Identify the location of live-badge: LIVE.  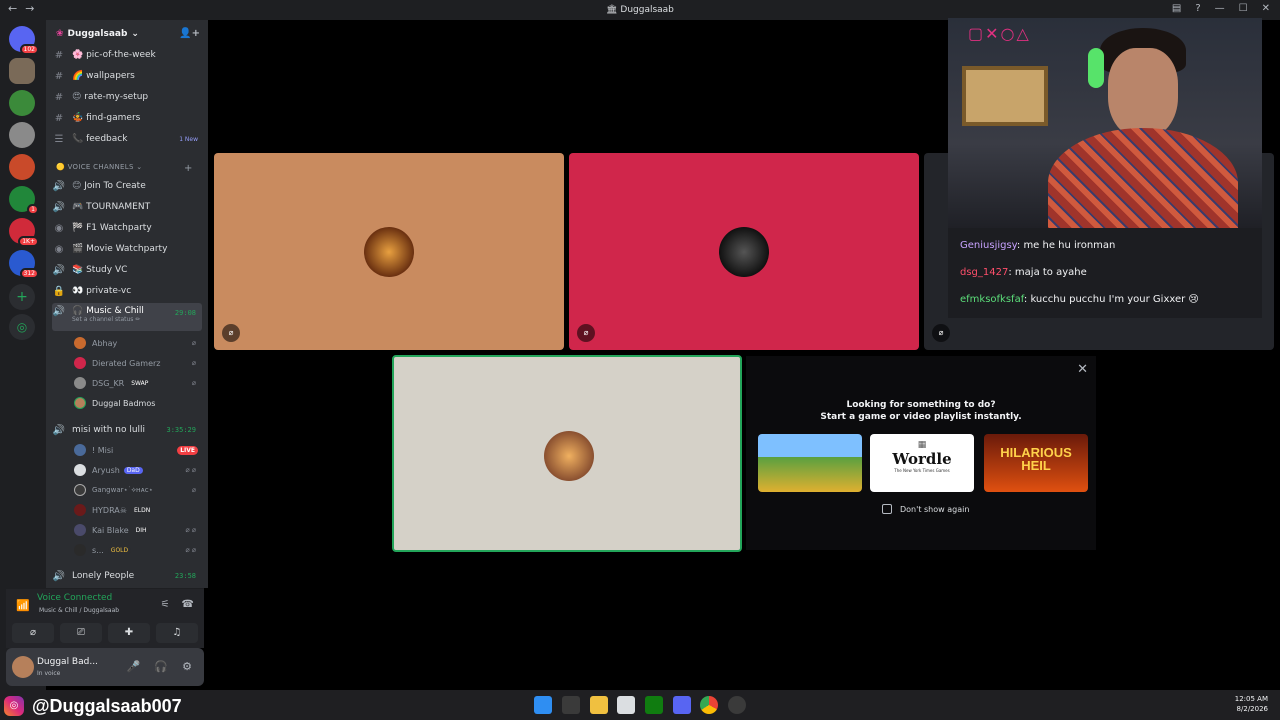
(187, 450).